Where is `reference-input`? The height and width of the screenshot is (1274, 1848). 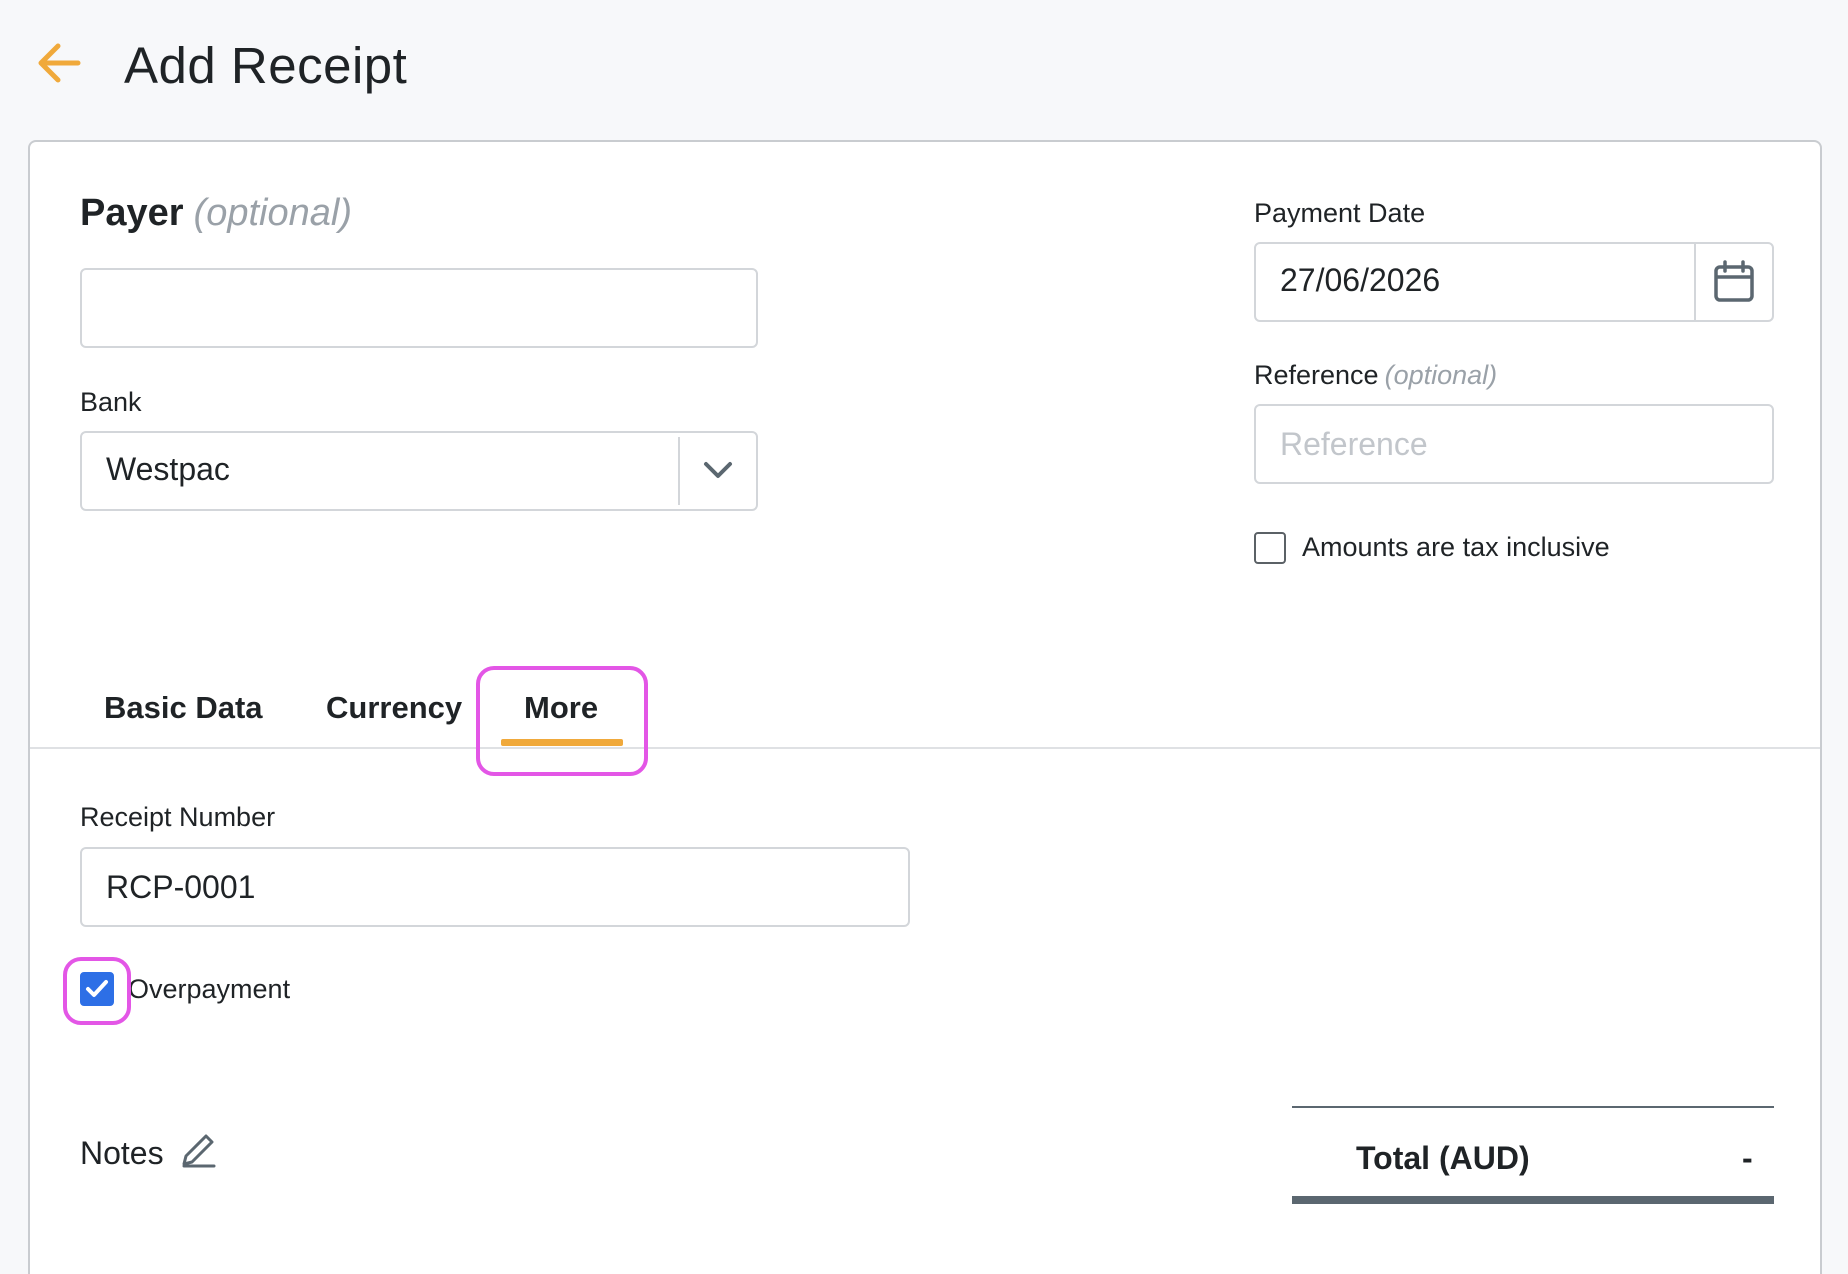 reference-input is located at coordinates (1514, 444).